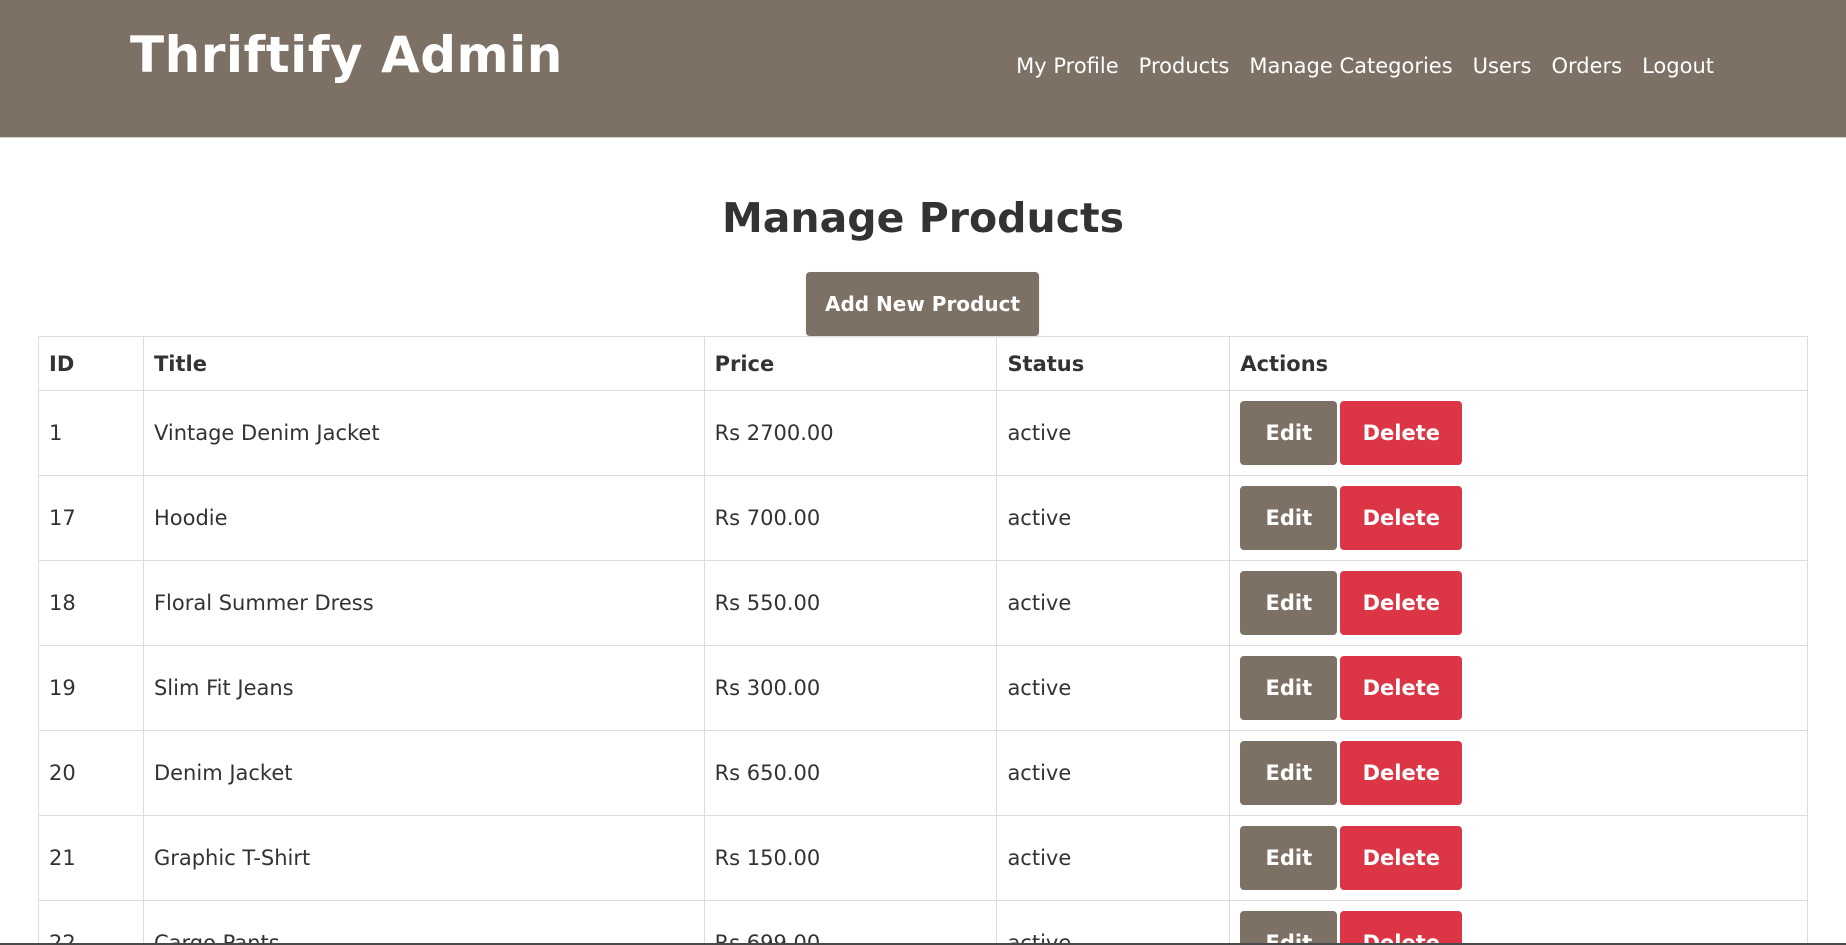 The height and width of the screenshot is (945, 1846). What do you see at coordinates (850, 773) in the screenshot?
I see `cell-price: Rs 650.00` at bounding box center [850, 773].